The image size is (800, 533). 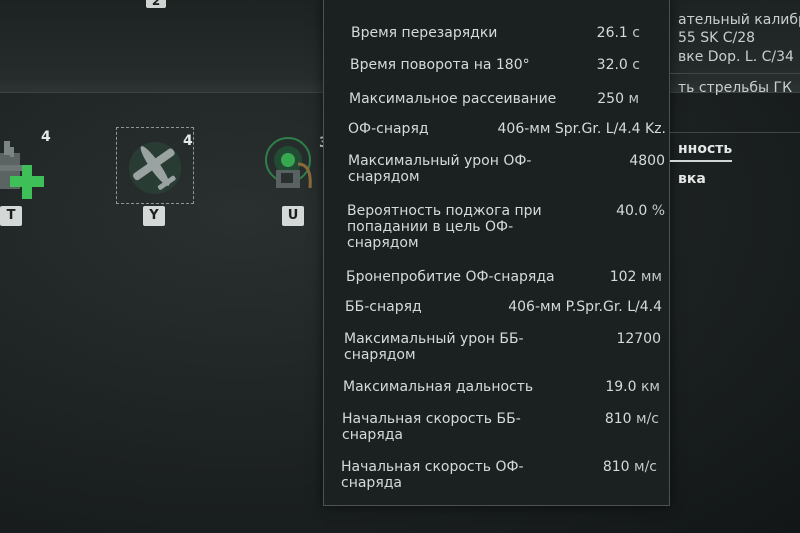 I want to click on hotkey-t: T, so click(x=11, y=216).